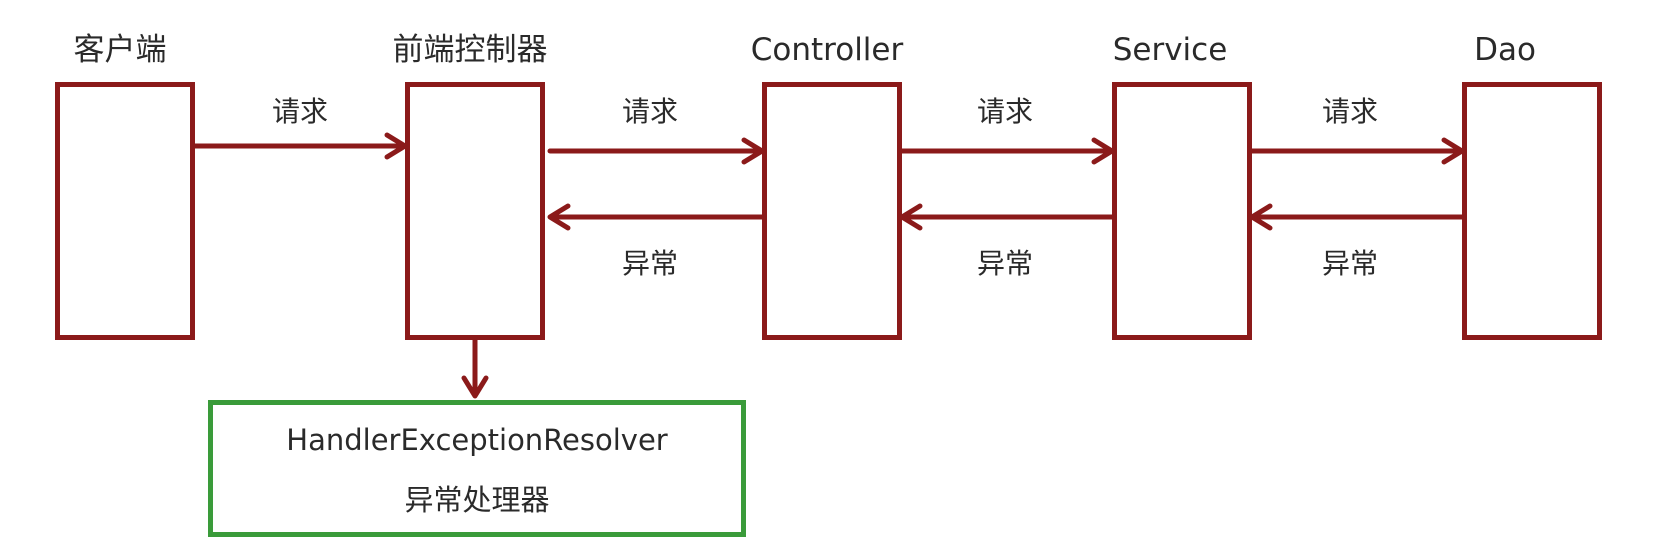 The width and height of the screenshot is (1679, 548). What do you see at coordinates (475, 368) in the screenshot?
I see `handler-arrow-down` at bounding box center [475, 368].